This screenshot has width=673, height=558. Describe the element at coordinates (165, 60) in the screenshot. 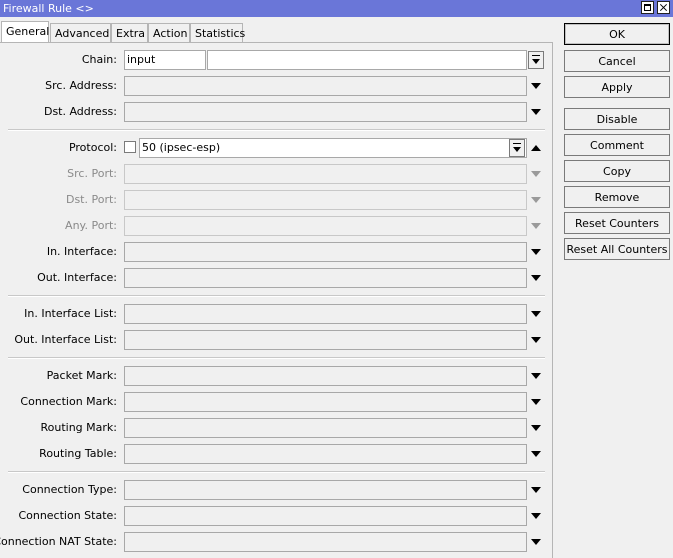

I see `chain-input: input` at that location.